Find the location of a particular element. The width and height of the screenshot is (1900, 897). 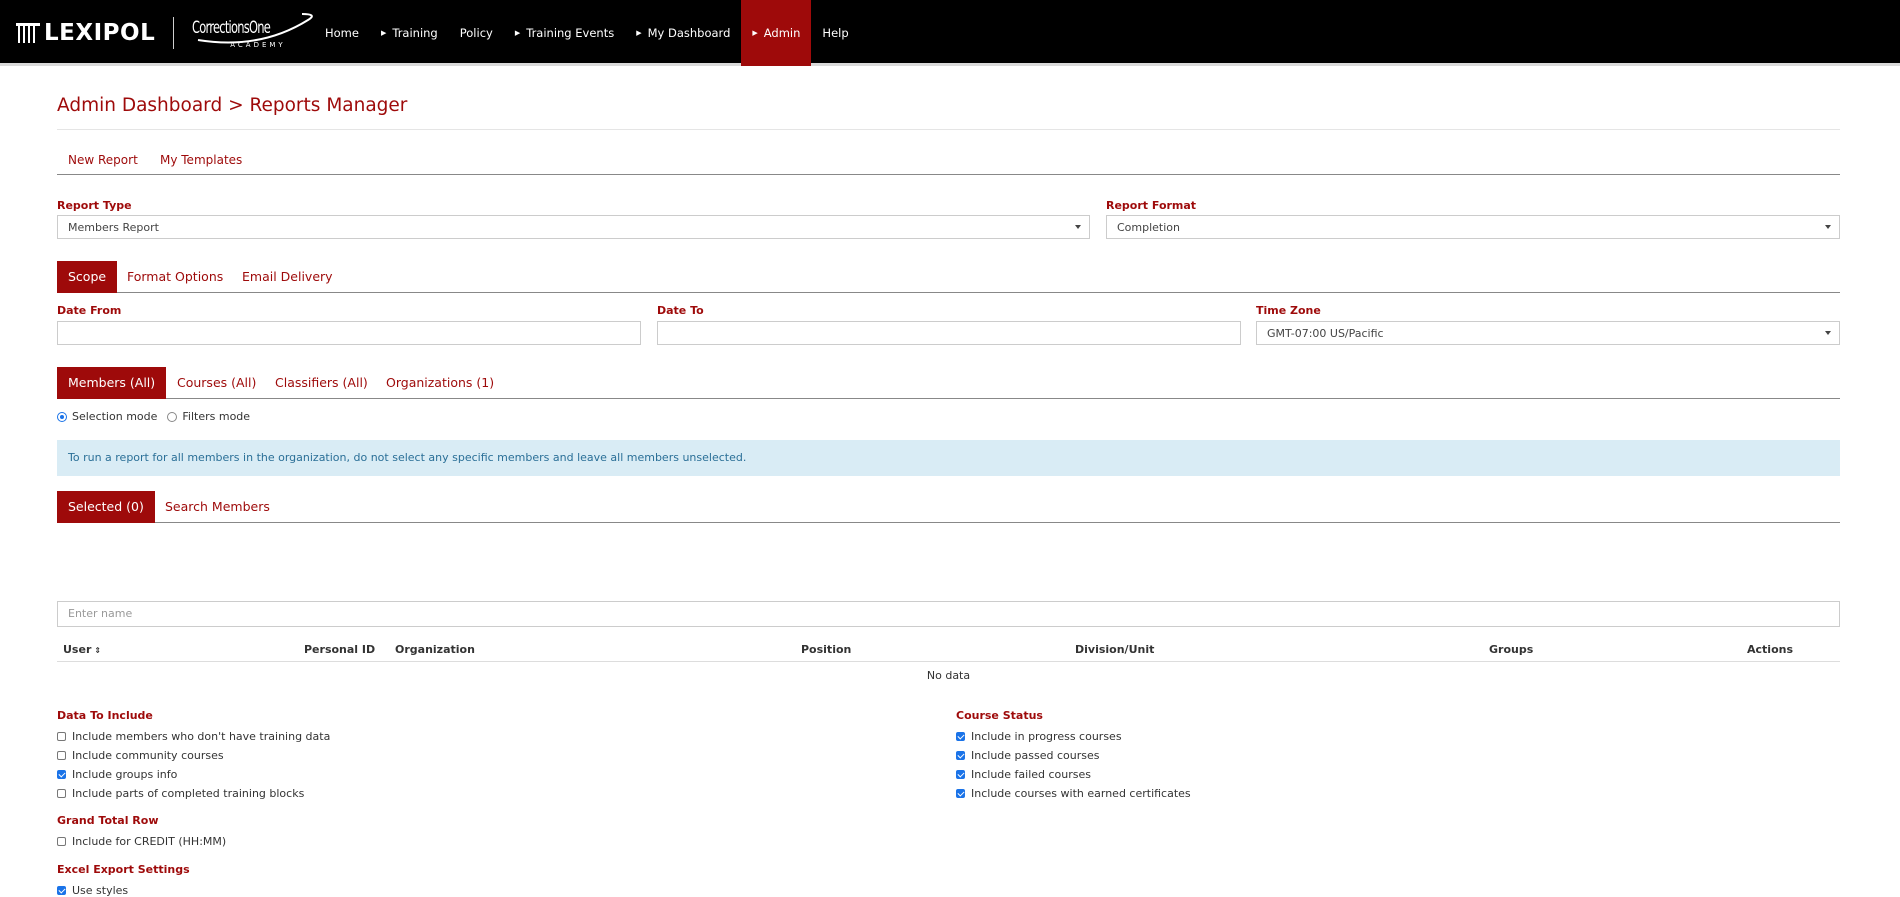

time-zone-label: Time Zone is located at coordinates (1288, 310).